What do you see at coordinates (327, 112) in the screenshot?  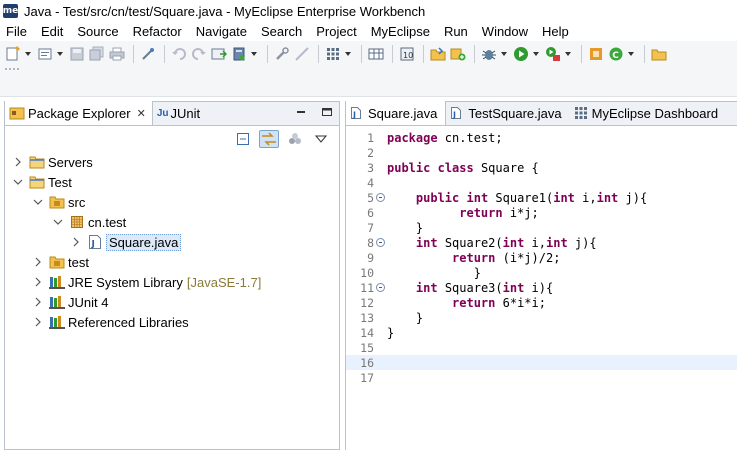 I see `maximize-icon` at bounding box center [327, 112].